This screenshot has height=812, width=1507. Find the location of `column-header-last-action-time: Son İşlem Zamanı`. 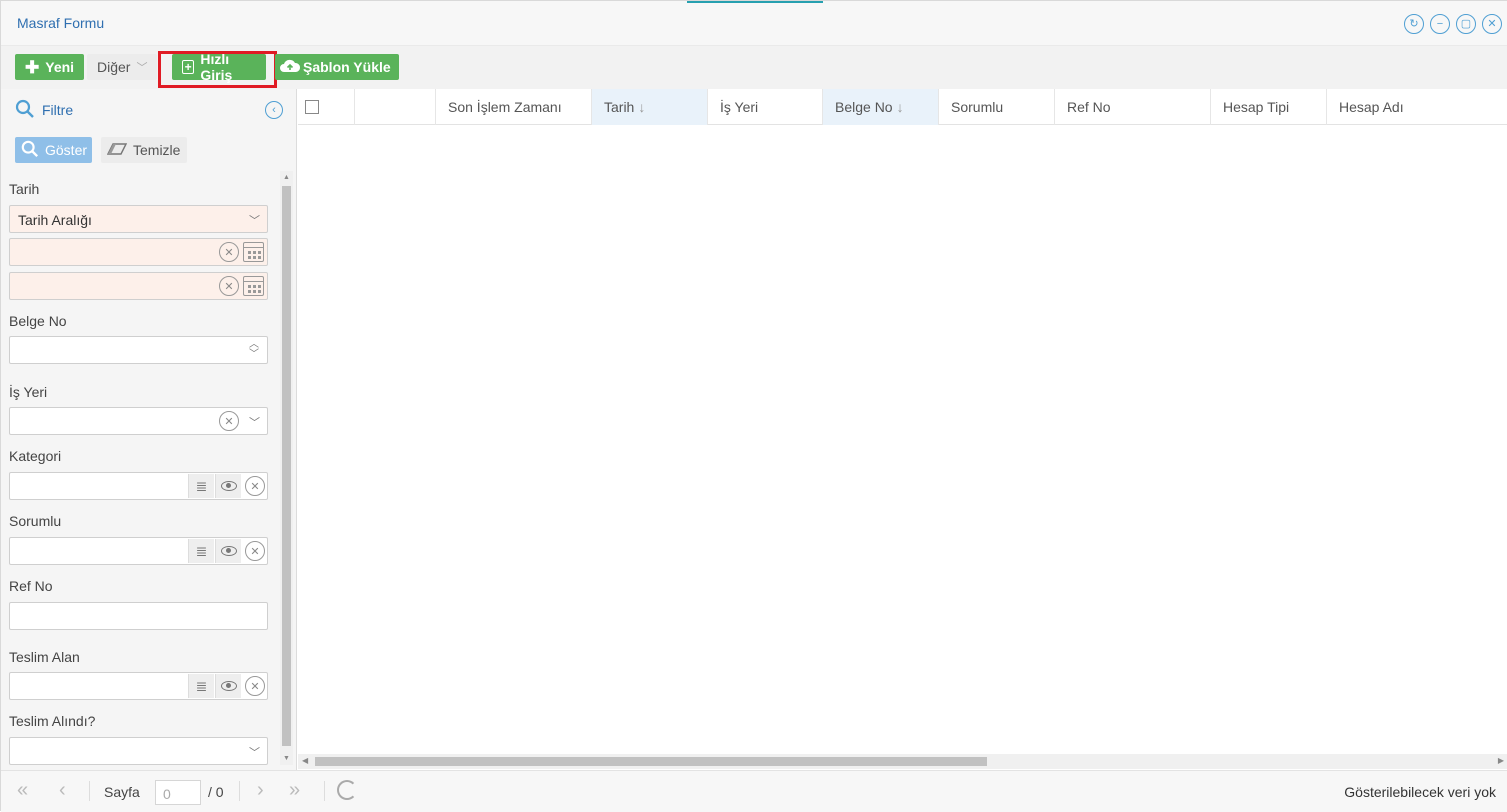

column-header-last-action-time: Son İşlem Zamanı is located at coordinates (514, 107).